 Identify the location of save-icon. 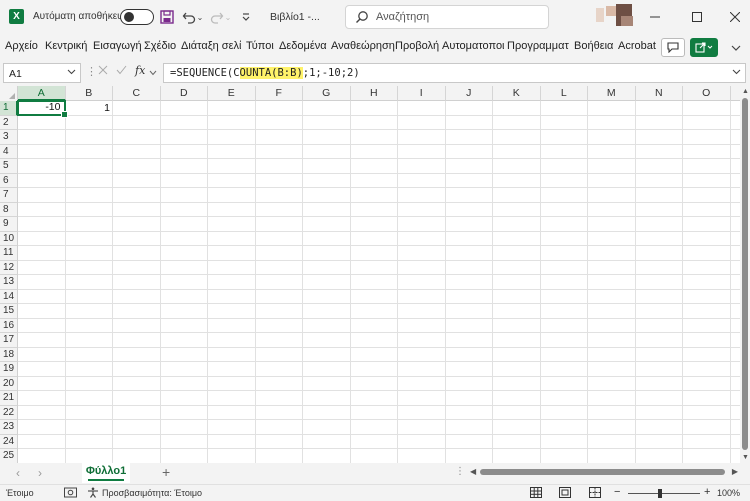
(167, 17).